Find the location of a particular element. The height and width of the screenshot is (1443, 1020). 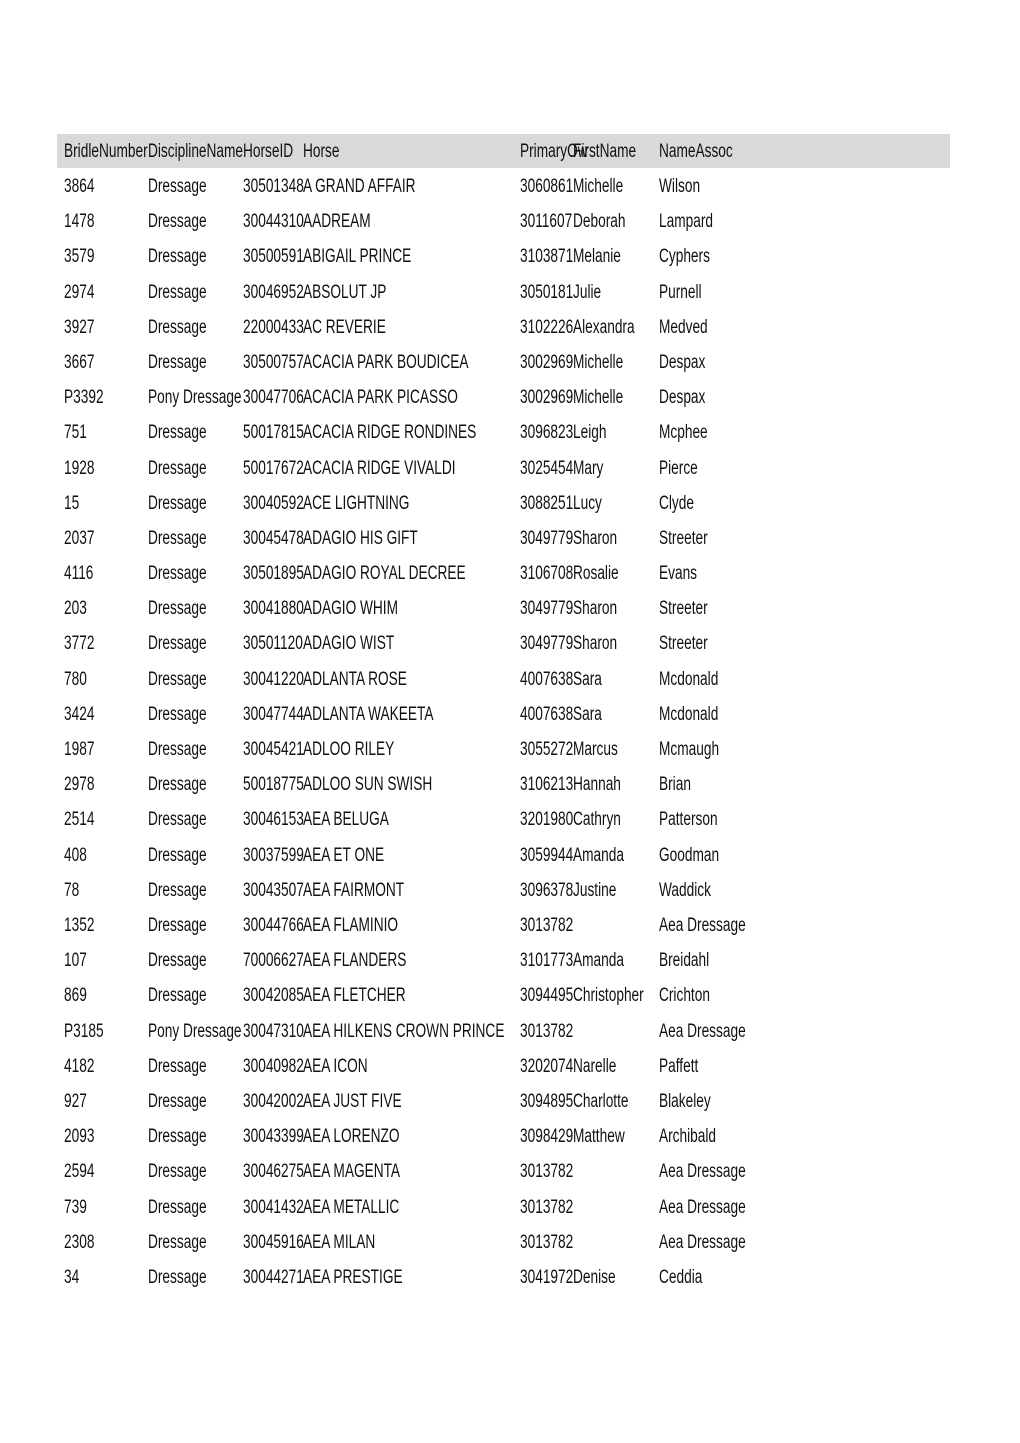

cell-bridle-number: 2594 is located at coordinates (79, 1172).